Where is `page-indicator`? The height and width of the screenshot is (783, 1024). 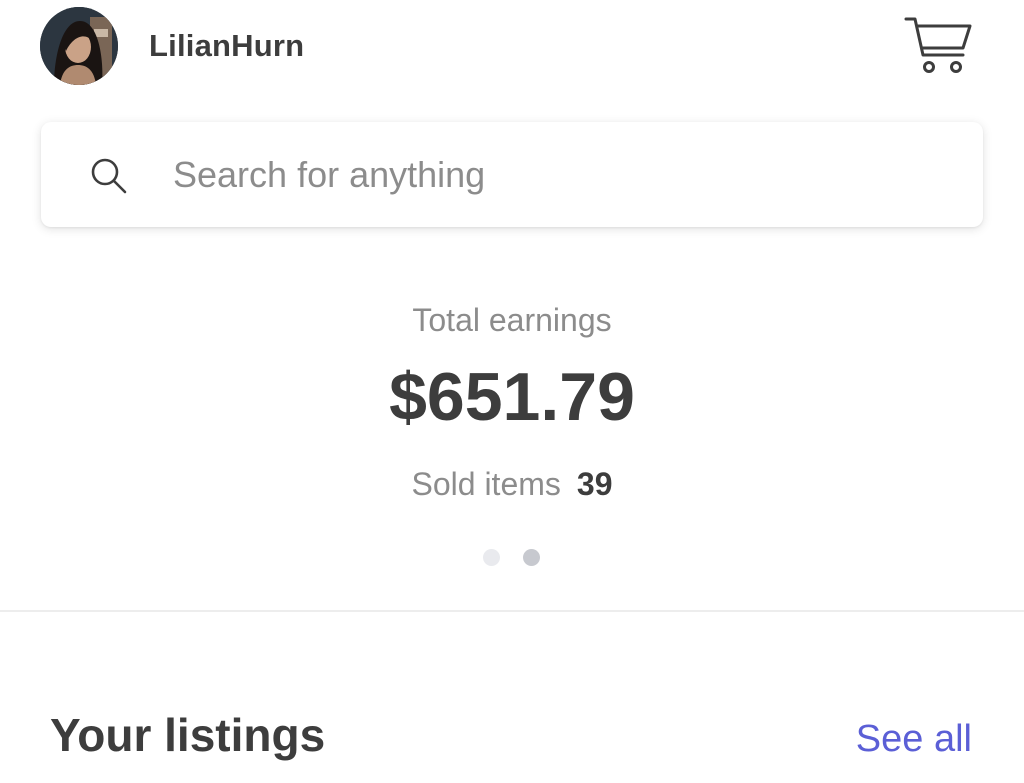
page-indicator is located at coordinates (513, 558).